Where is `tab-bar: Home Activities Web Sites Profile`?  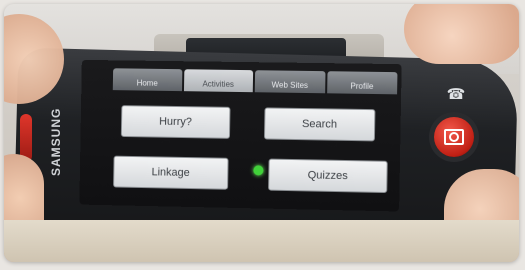 tab-bar: Home Activities Web Sites Profile is located at coordinates (255, 81).